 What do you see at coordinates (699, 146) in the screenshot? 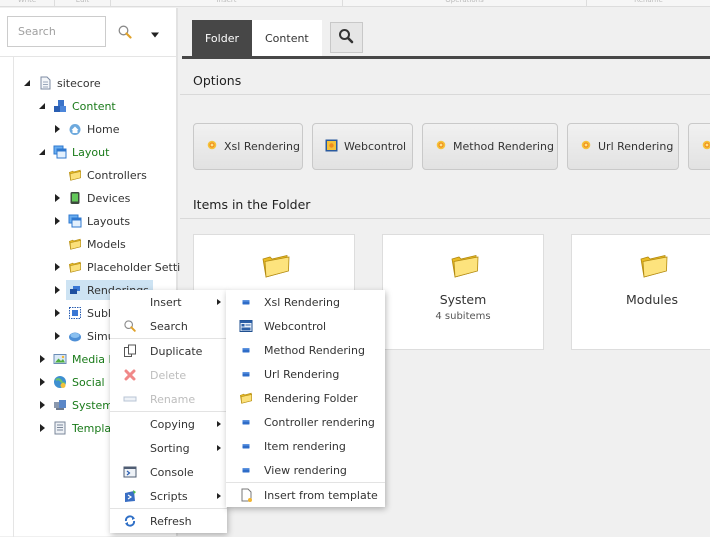
I see `option-more-button` at bounding box center [699, 146].